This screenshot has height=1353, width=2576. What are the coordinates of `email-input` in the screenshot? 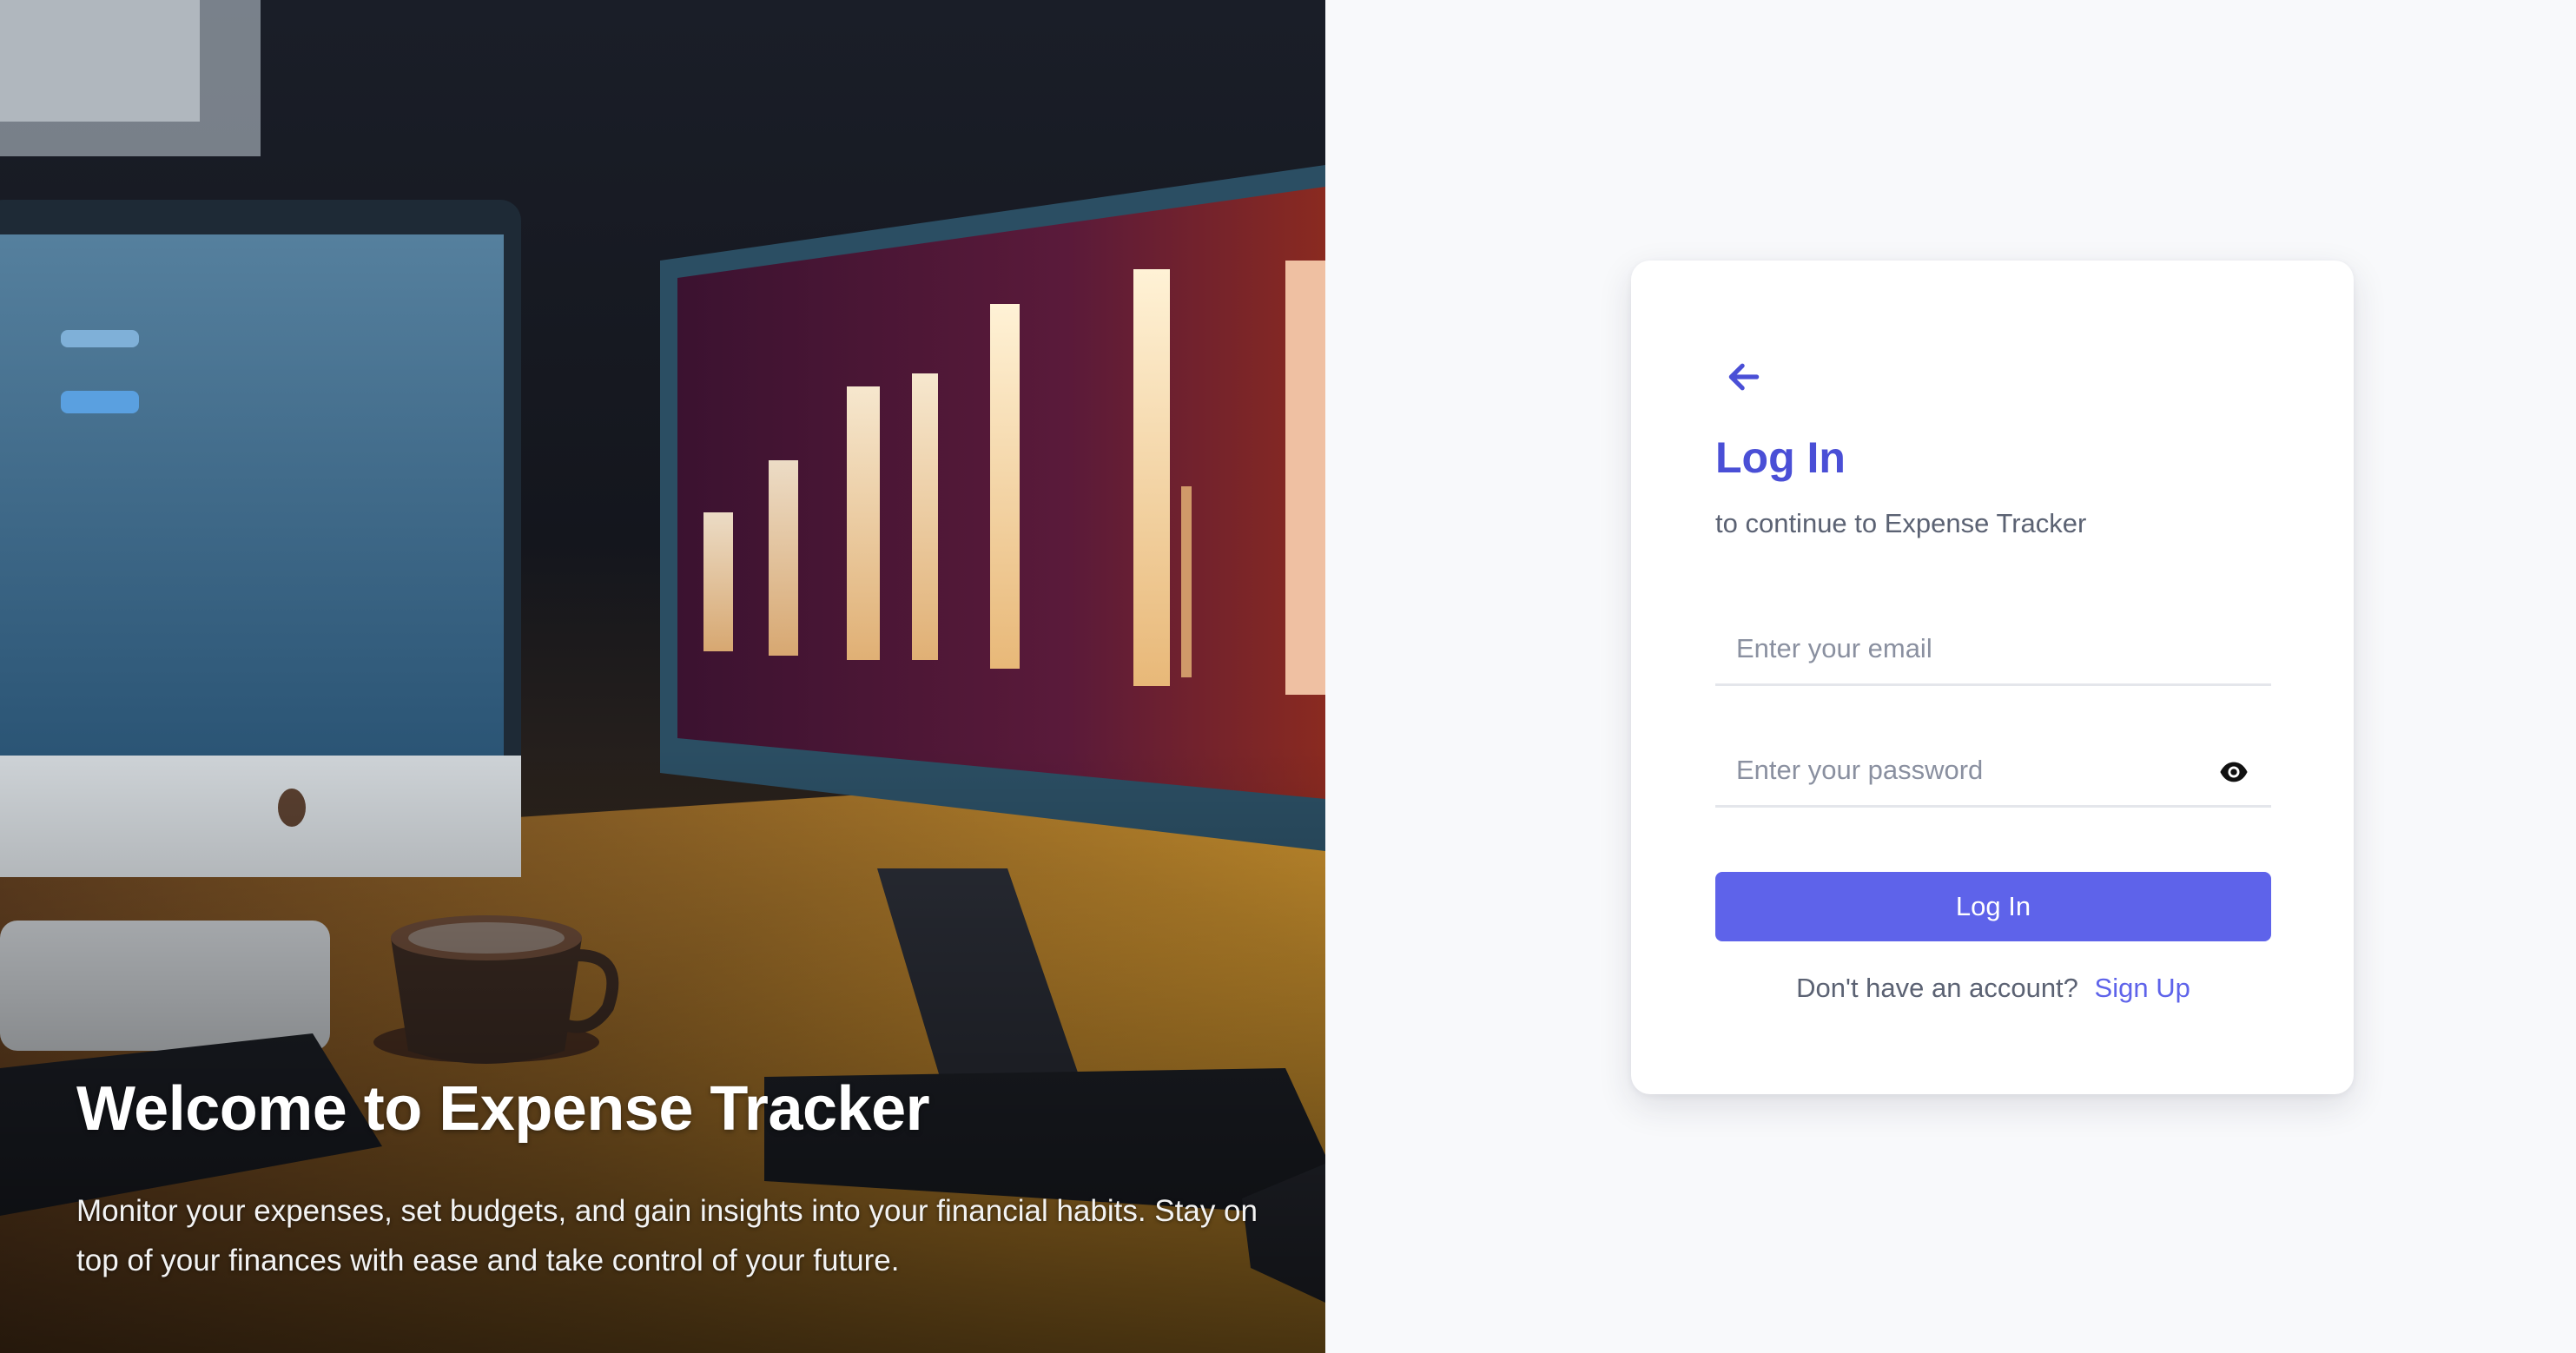 It's located at (1993, 648).